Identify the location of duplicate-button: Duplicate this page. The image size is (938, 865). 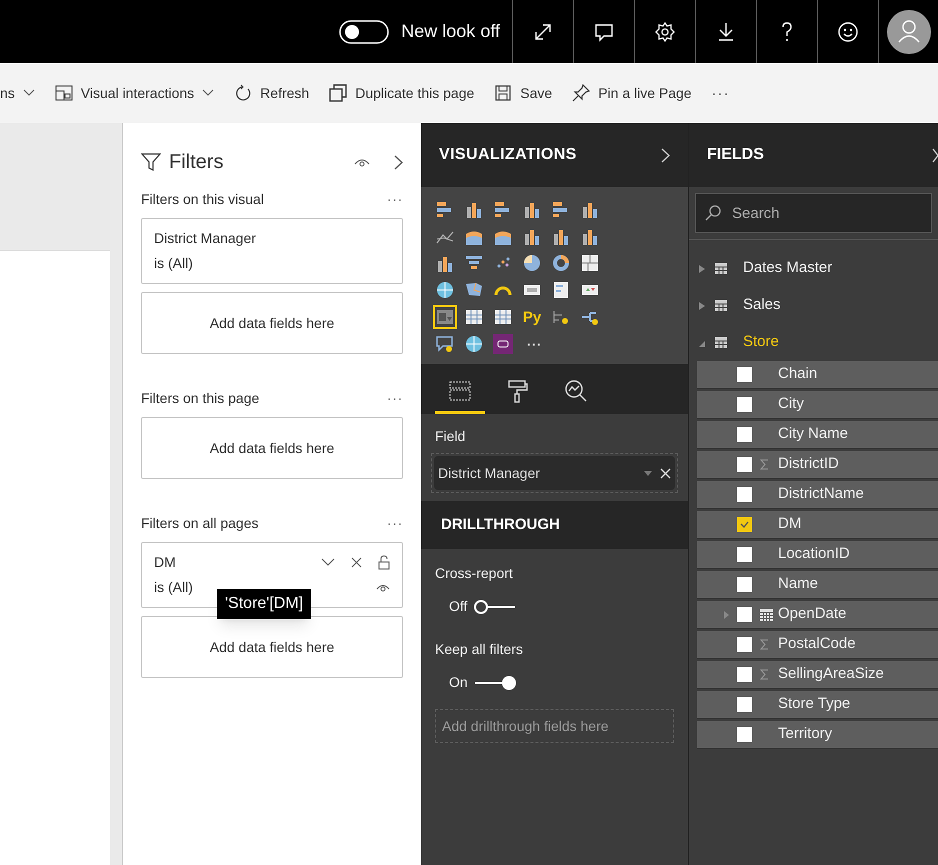
(401, 93).